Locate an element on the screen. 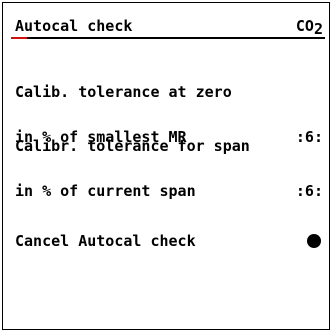 Image resolution: width=334 pixels, height=334 pixels. param-value: :6: is located at coordinates (309, 191).